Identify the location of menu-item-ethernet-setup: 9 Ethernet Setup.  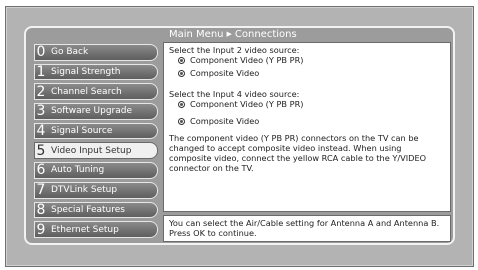
(96, 229).